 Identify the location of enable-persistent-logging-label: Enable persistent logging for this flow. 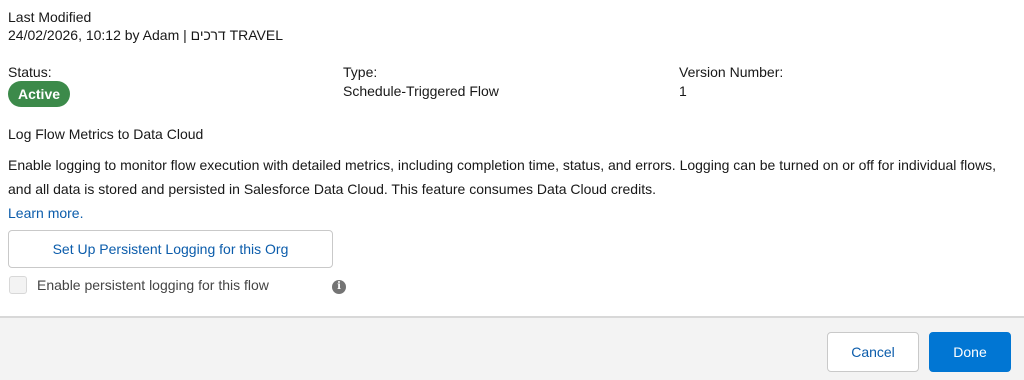
(153, 285).